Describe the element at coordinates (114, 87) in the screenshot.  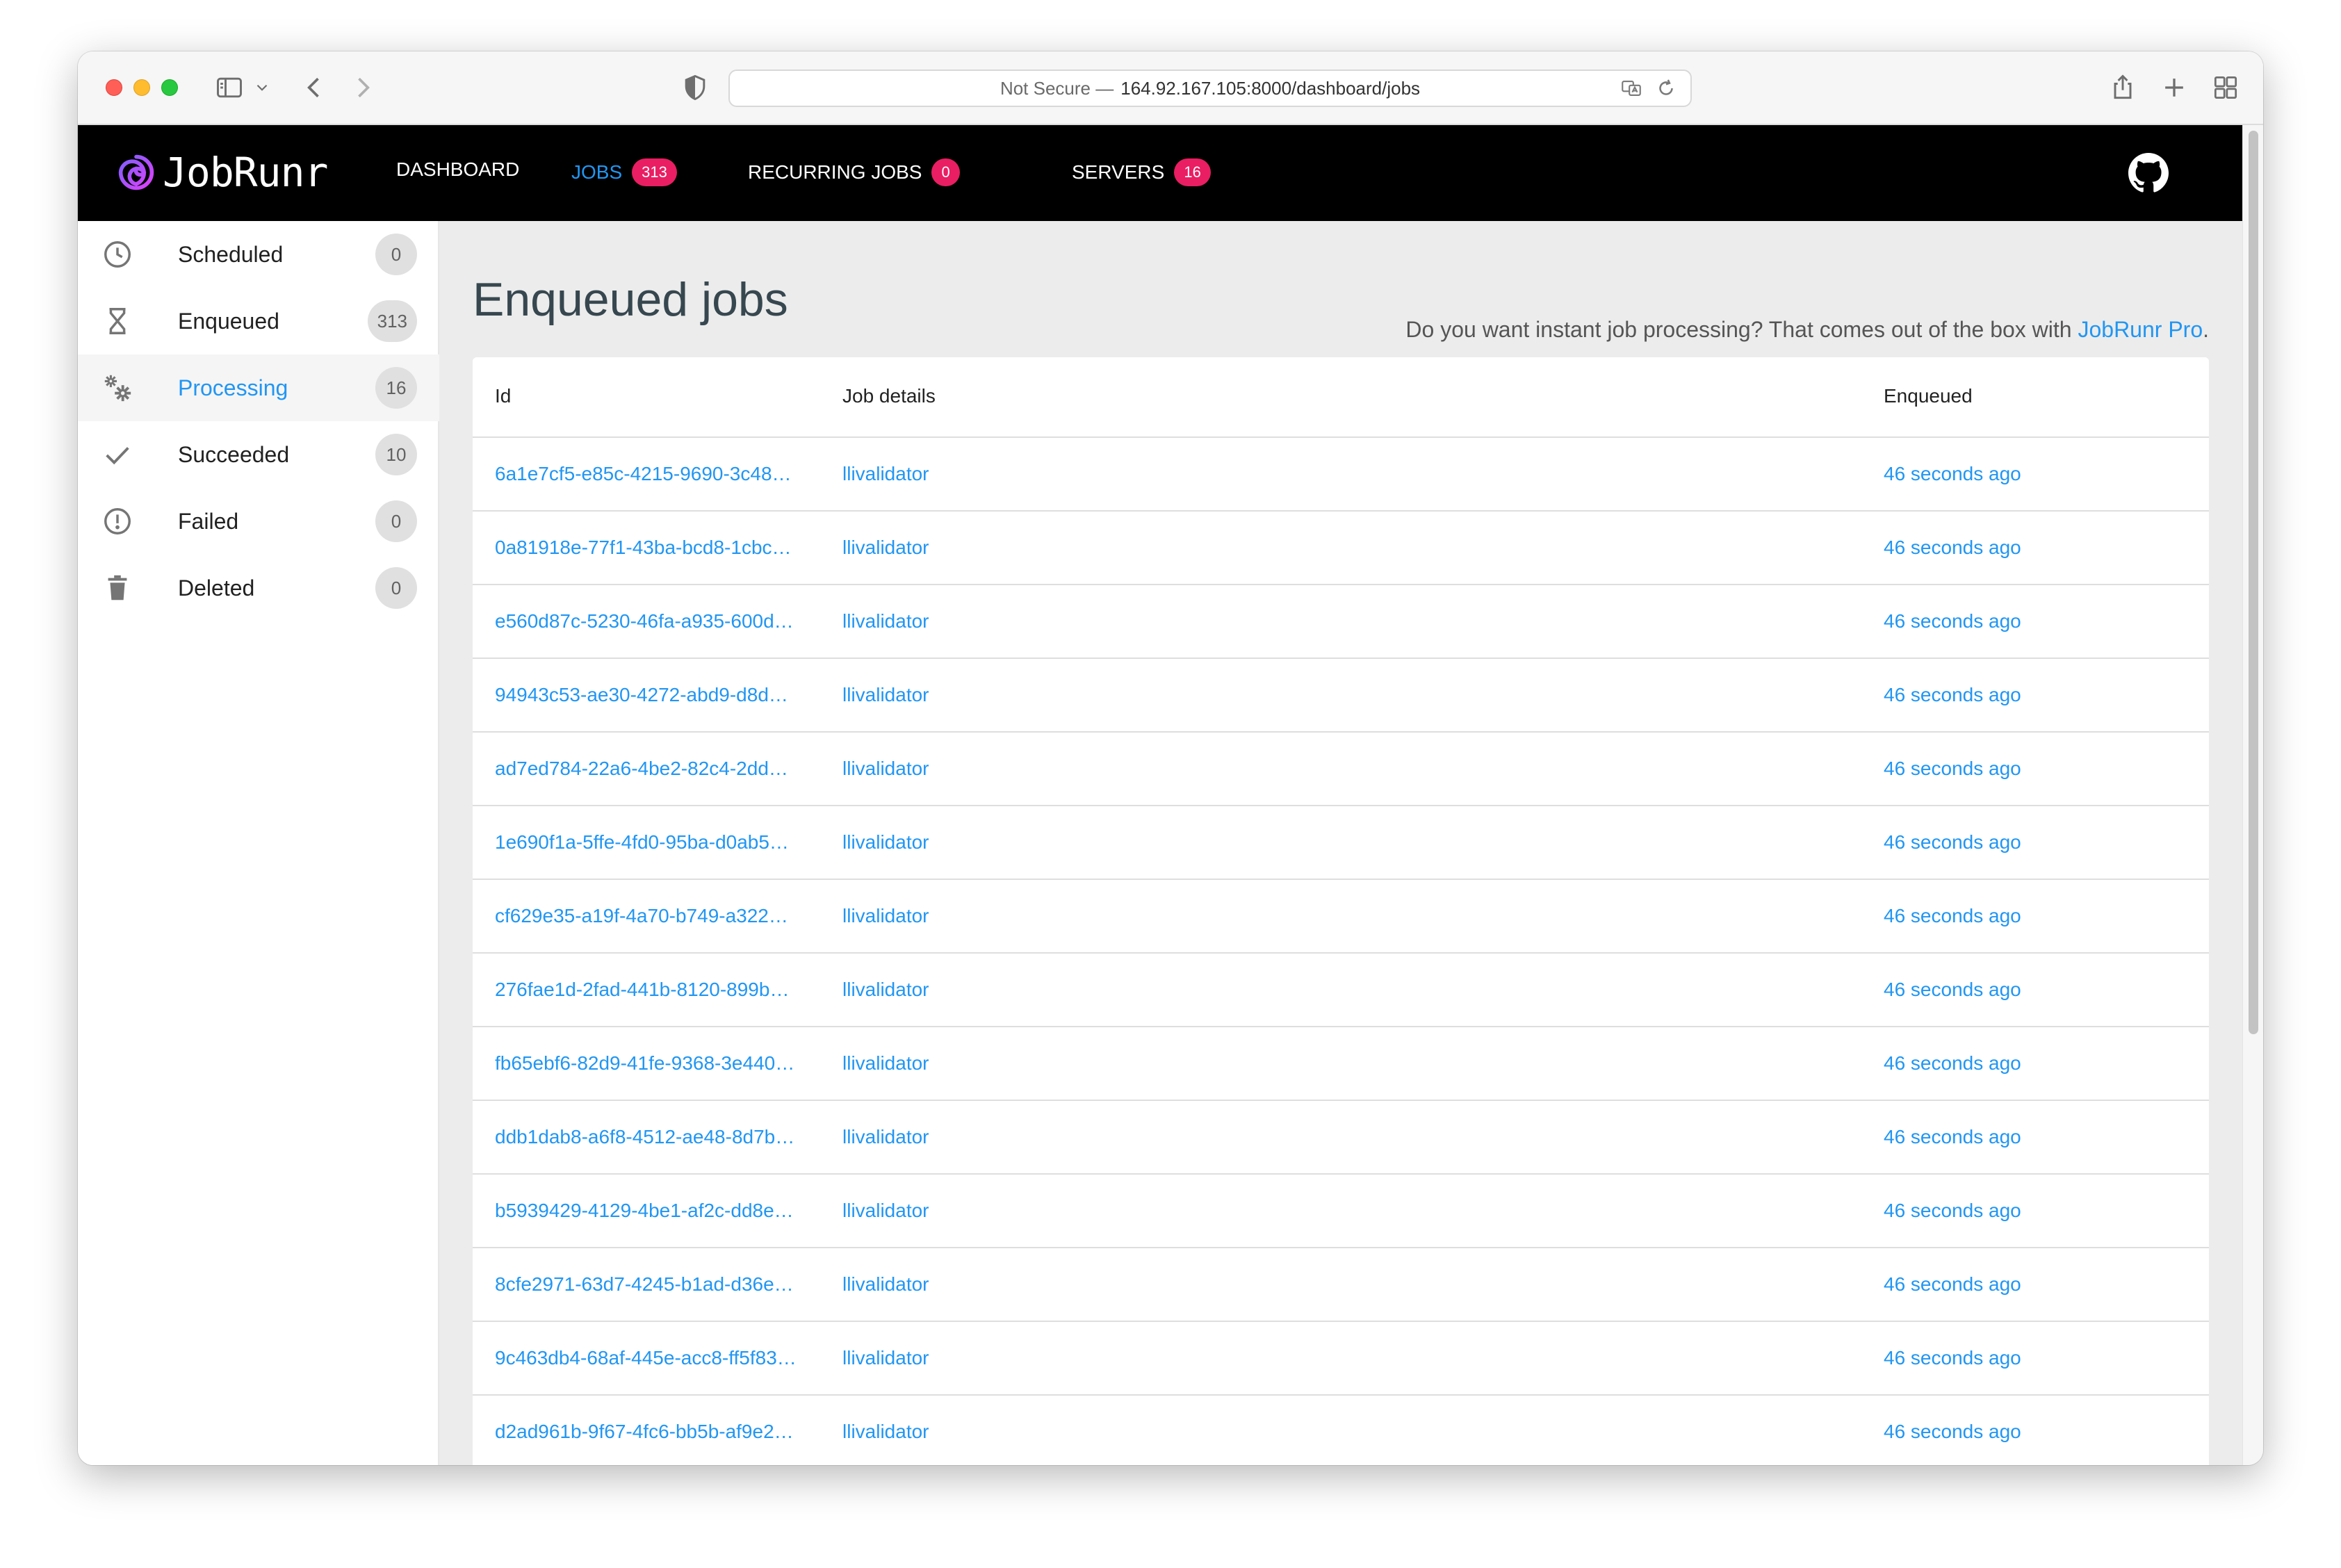
I see `close-window-button` at that location.